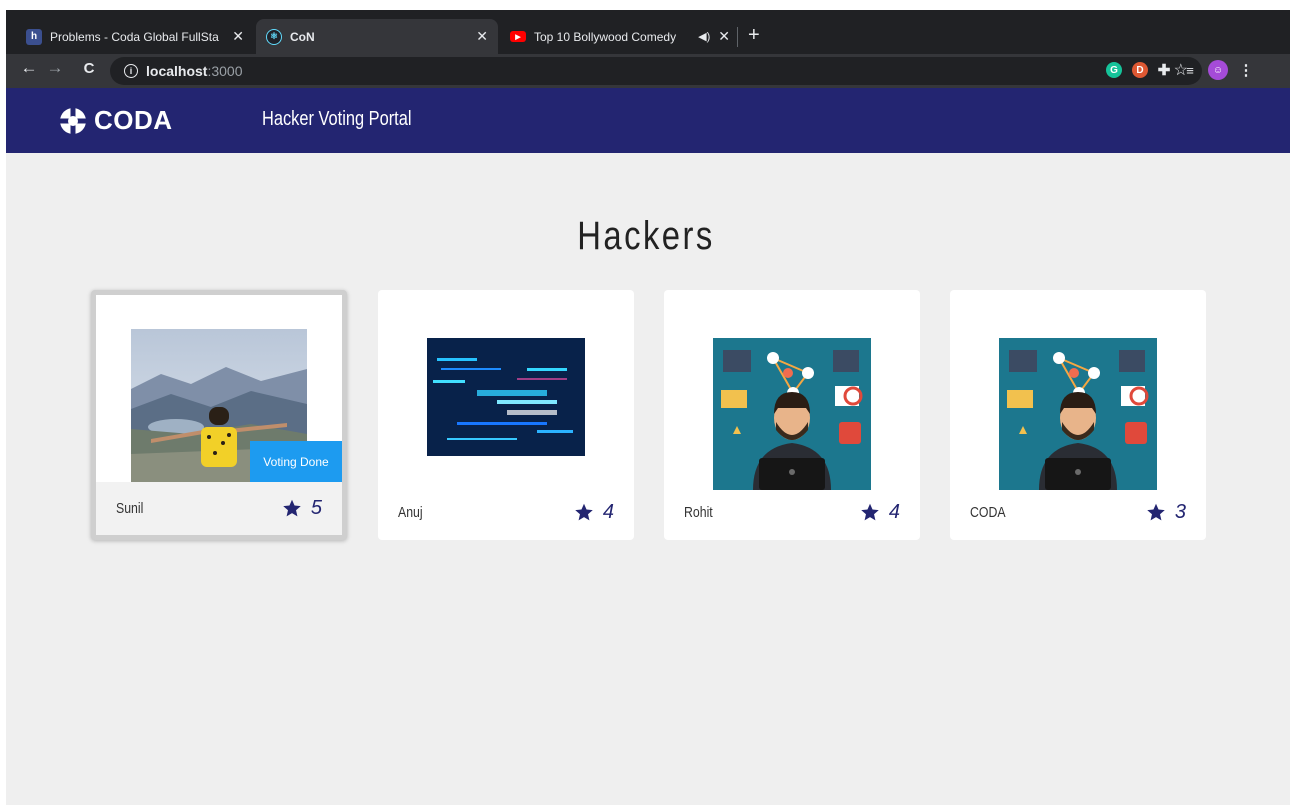  What do you see at coordinates (29, 68) in the screenshot?
I see `back-arrow-icon: ←` at bounding box center [29, 68].